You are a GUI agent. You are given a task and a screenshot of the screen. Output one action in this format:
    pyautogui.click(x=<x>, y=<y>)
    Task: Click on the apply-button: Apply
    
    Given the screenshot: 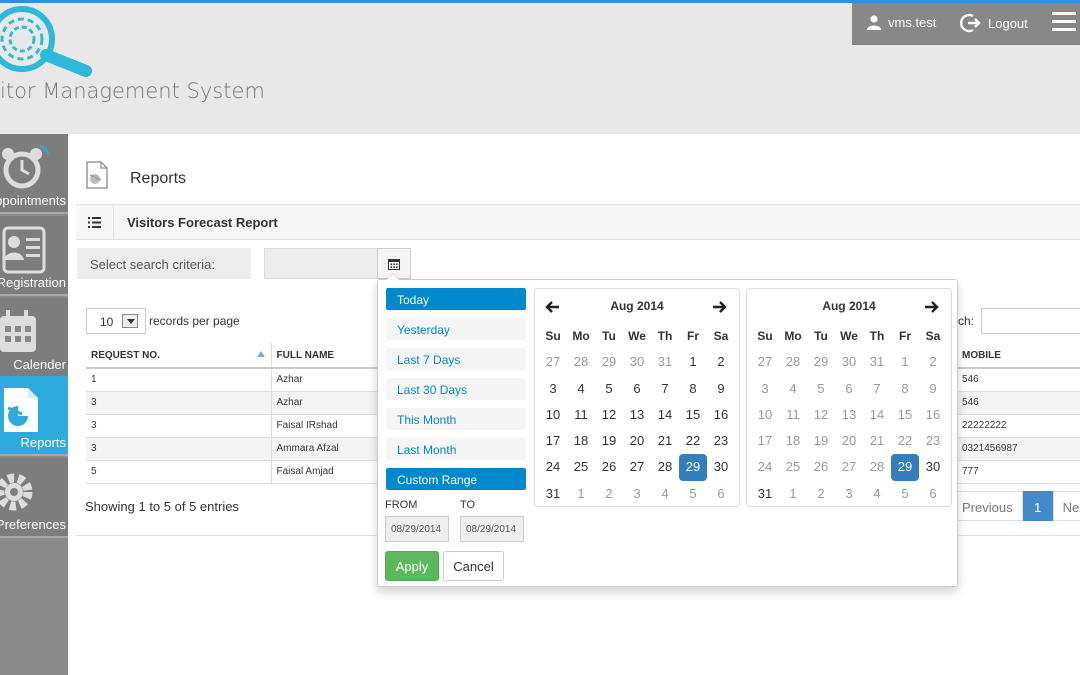 What is the action you would take?
    pyautogui.click(x=412, y=566)
    